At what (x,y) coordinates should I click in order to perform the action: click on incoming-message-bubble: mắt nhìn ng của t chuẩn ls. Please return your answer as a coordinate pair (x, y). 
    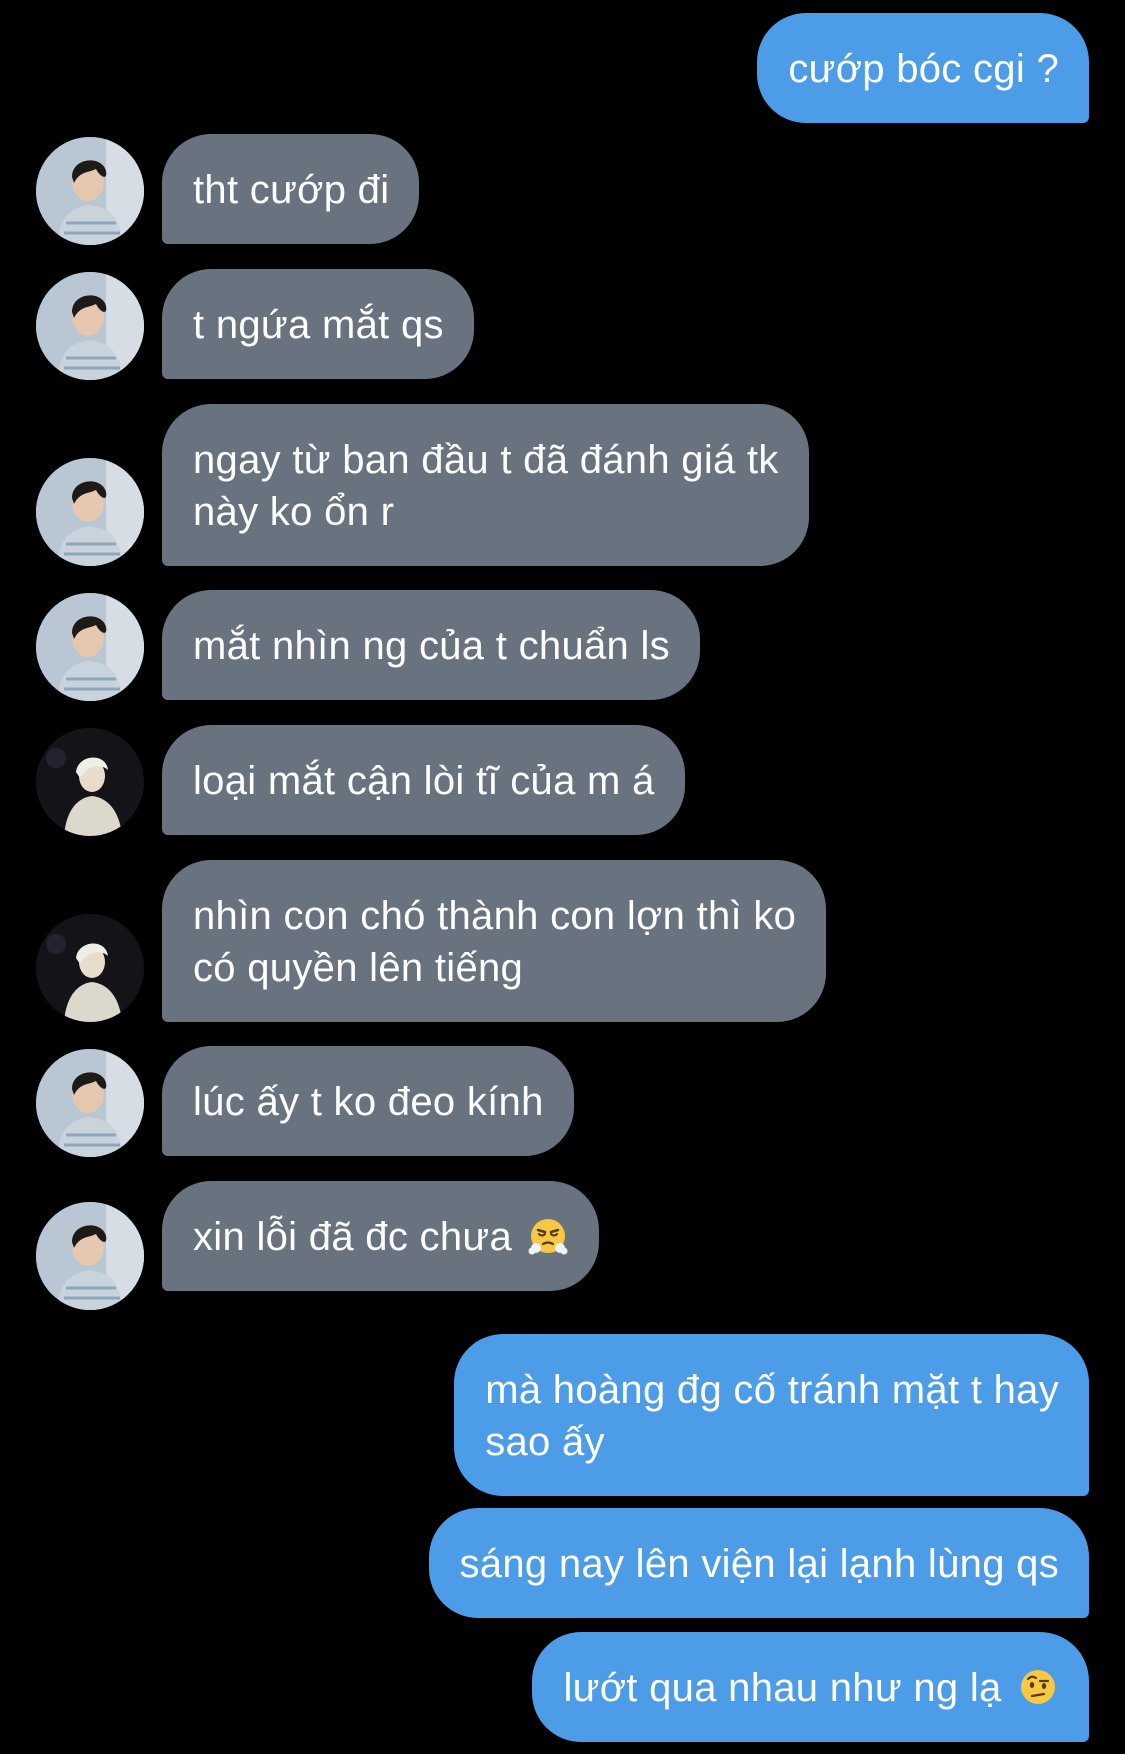
    Looking at the image, I should click on (431, 645).